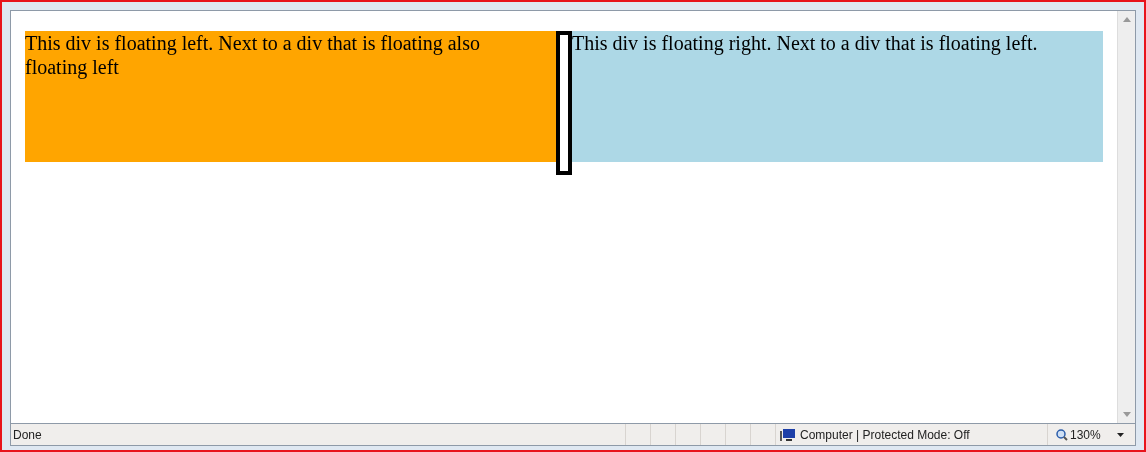 The image size is (1146, 452). I want to click on status-text: Done, so click(27, 435).